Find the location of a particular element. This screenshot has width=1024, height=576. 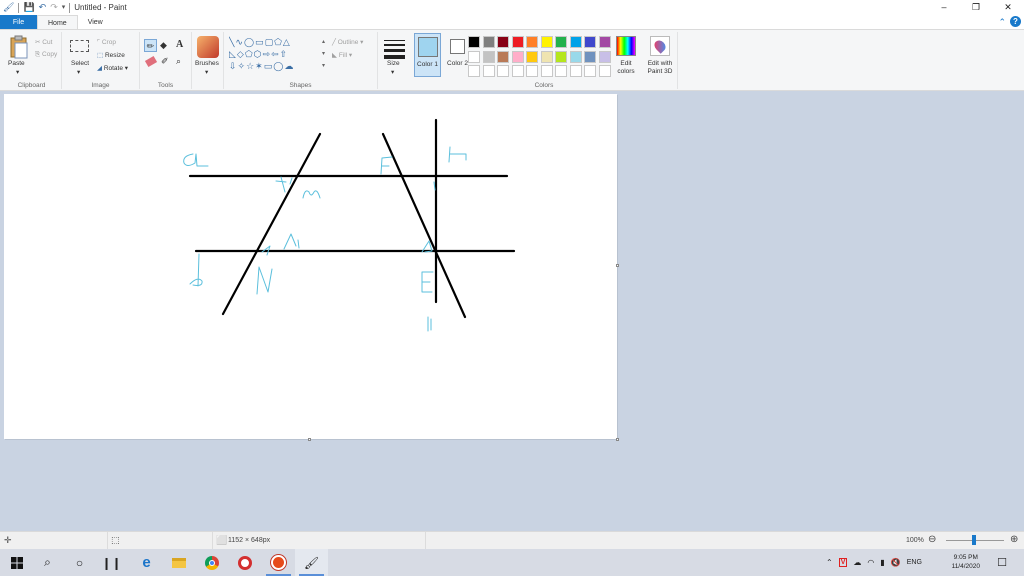

oval-shape-icon: ◯ is located at coordinates (249, 42).